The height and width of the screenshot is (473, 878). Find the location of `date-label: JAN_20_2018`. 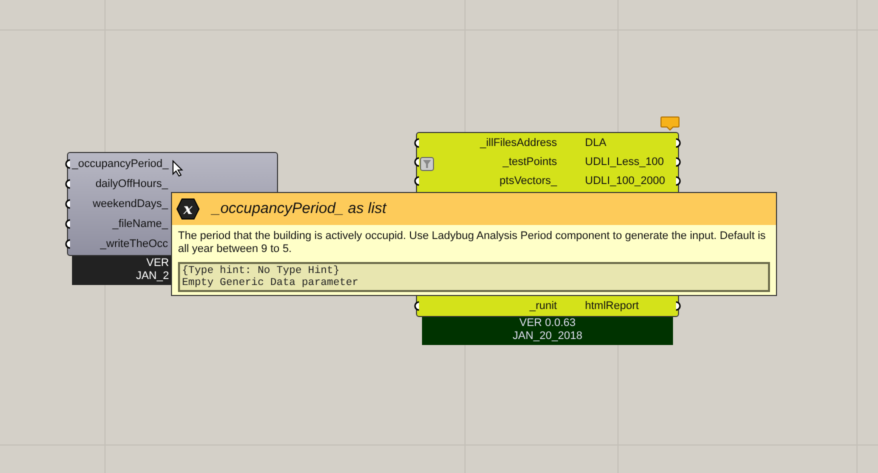

date-label: JAN_20_2018 is located at coordinates (547, 336).